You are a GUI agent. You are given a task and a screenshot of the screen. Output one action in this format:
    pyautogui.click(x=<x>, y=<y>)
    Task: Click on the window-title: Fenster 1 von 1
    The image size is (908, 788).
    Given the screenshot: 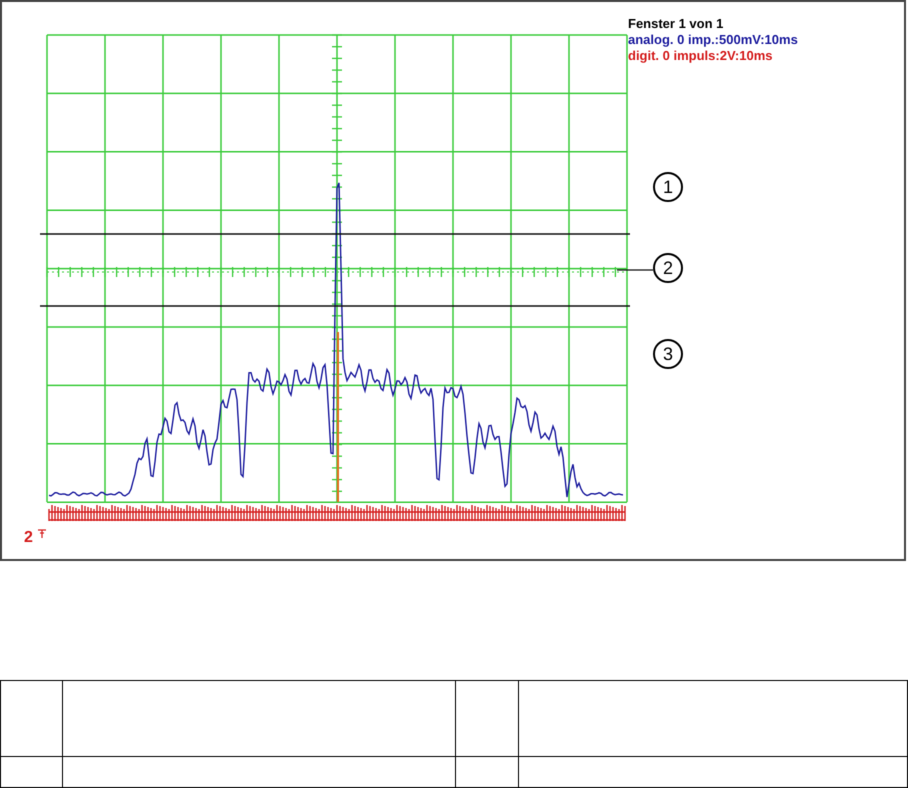 What is the action you would take?
    pyautogui.click(x=676, y=24)
    